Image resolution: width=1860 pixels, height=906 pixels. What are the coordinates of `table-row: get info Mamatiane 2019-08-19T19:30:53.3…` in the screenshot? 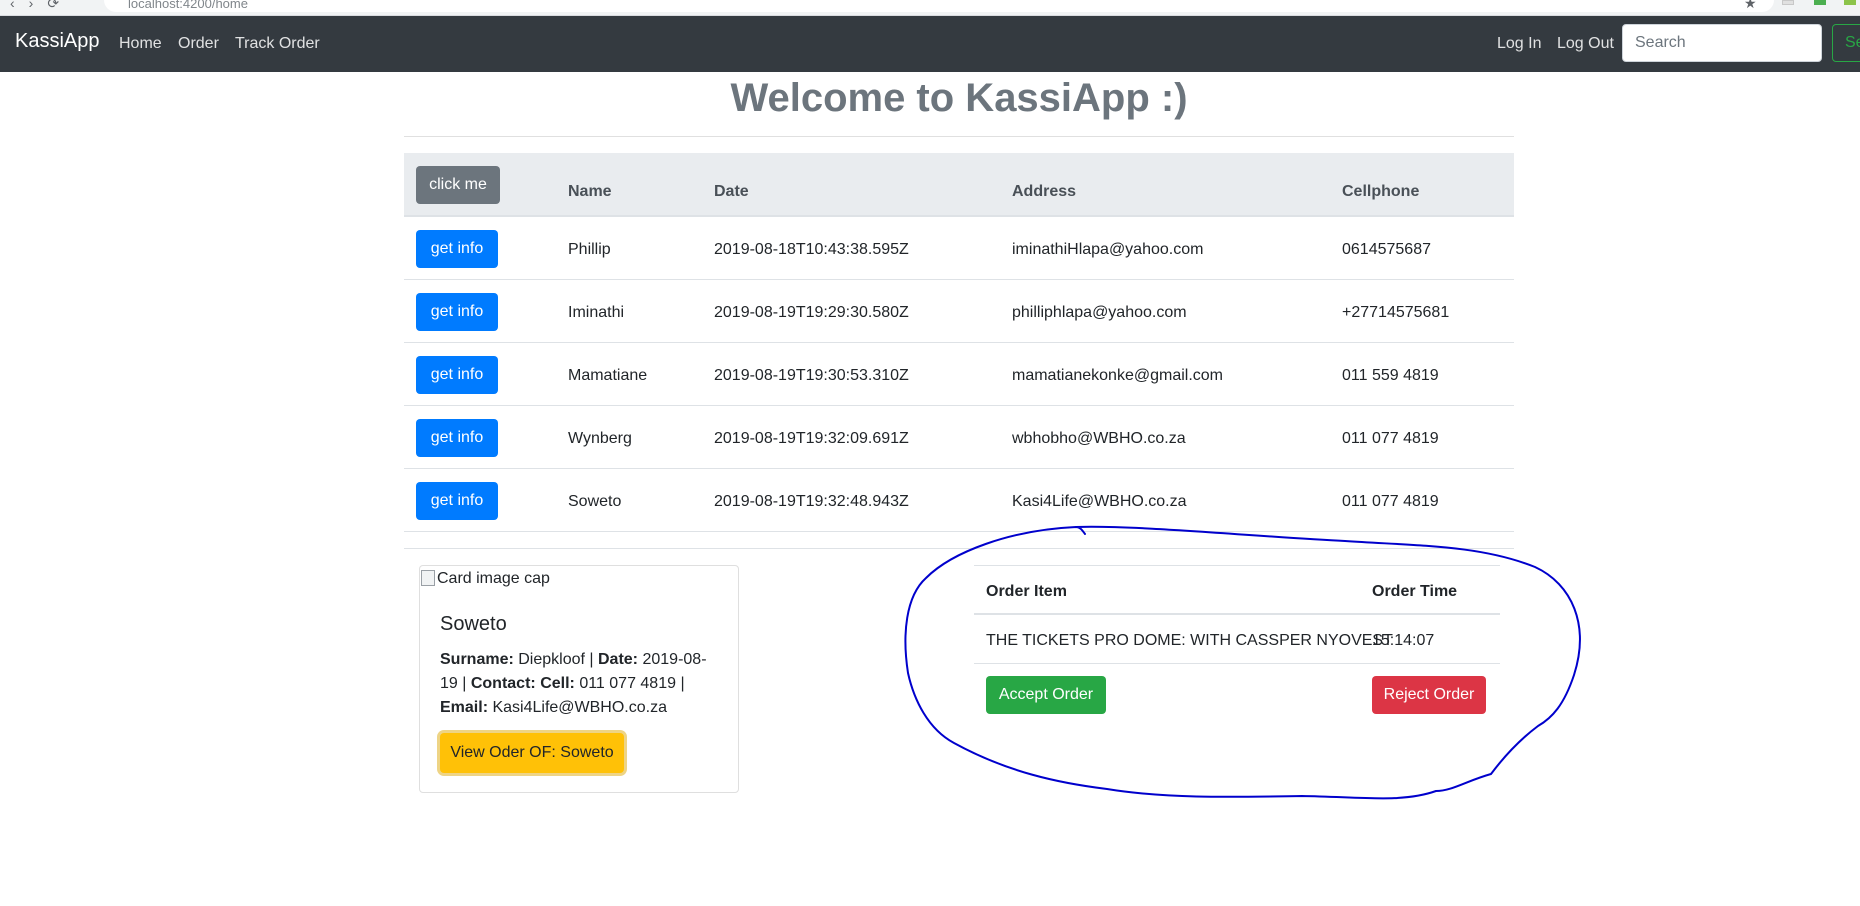 It's located at (959, 374).